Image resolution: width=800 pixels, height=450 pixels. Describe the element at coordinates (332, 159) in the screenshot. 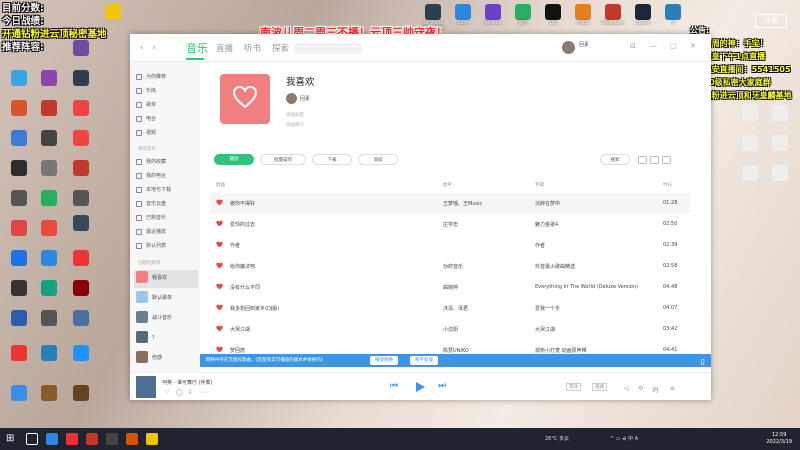

I see `download-button: 下载` at that location.